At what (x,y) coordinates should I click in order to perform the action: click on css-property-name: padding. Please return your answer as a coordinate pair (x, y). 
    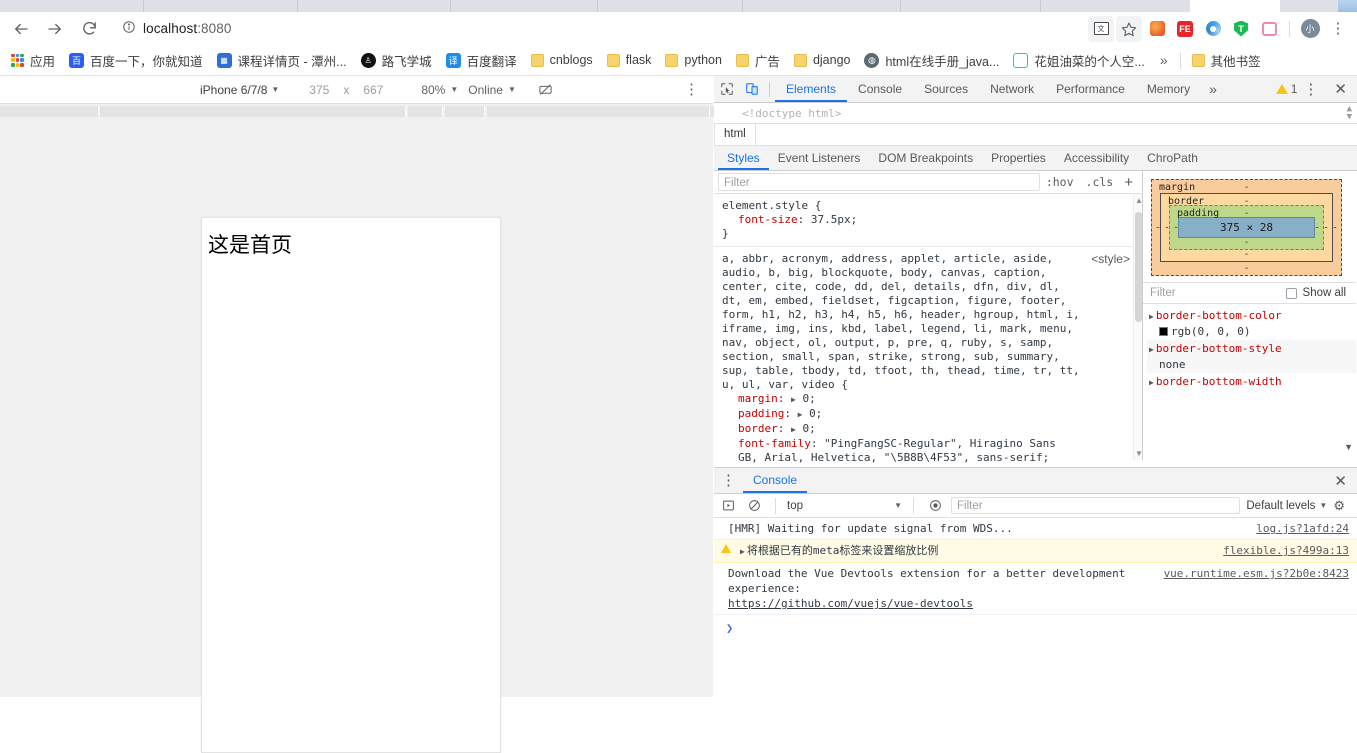
    Looking at the image, I should click on (761, 413).